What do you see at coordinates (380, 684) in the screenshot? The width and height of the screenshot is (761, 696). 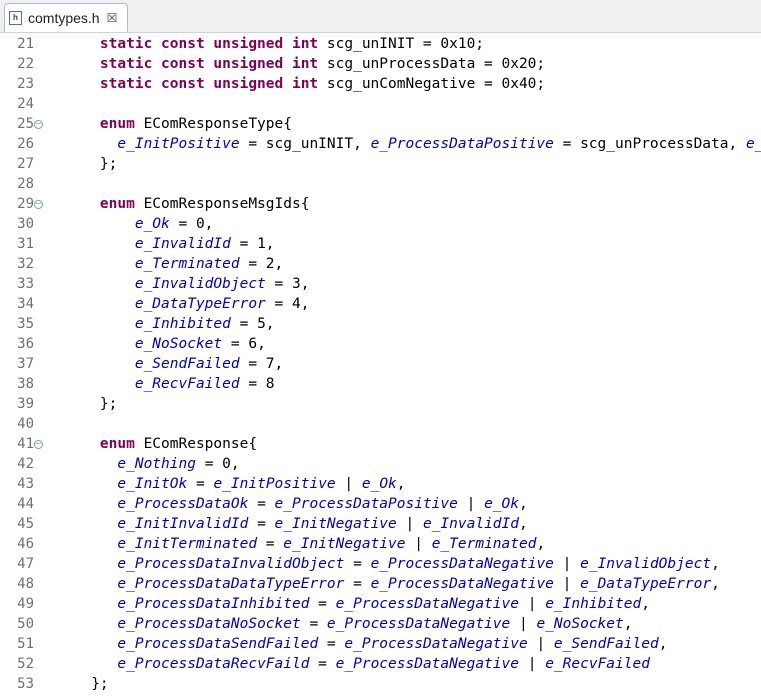 I see `code-line: 53 };` at bounding box center [380, 684].